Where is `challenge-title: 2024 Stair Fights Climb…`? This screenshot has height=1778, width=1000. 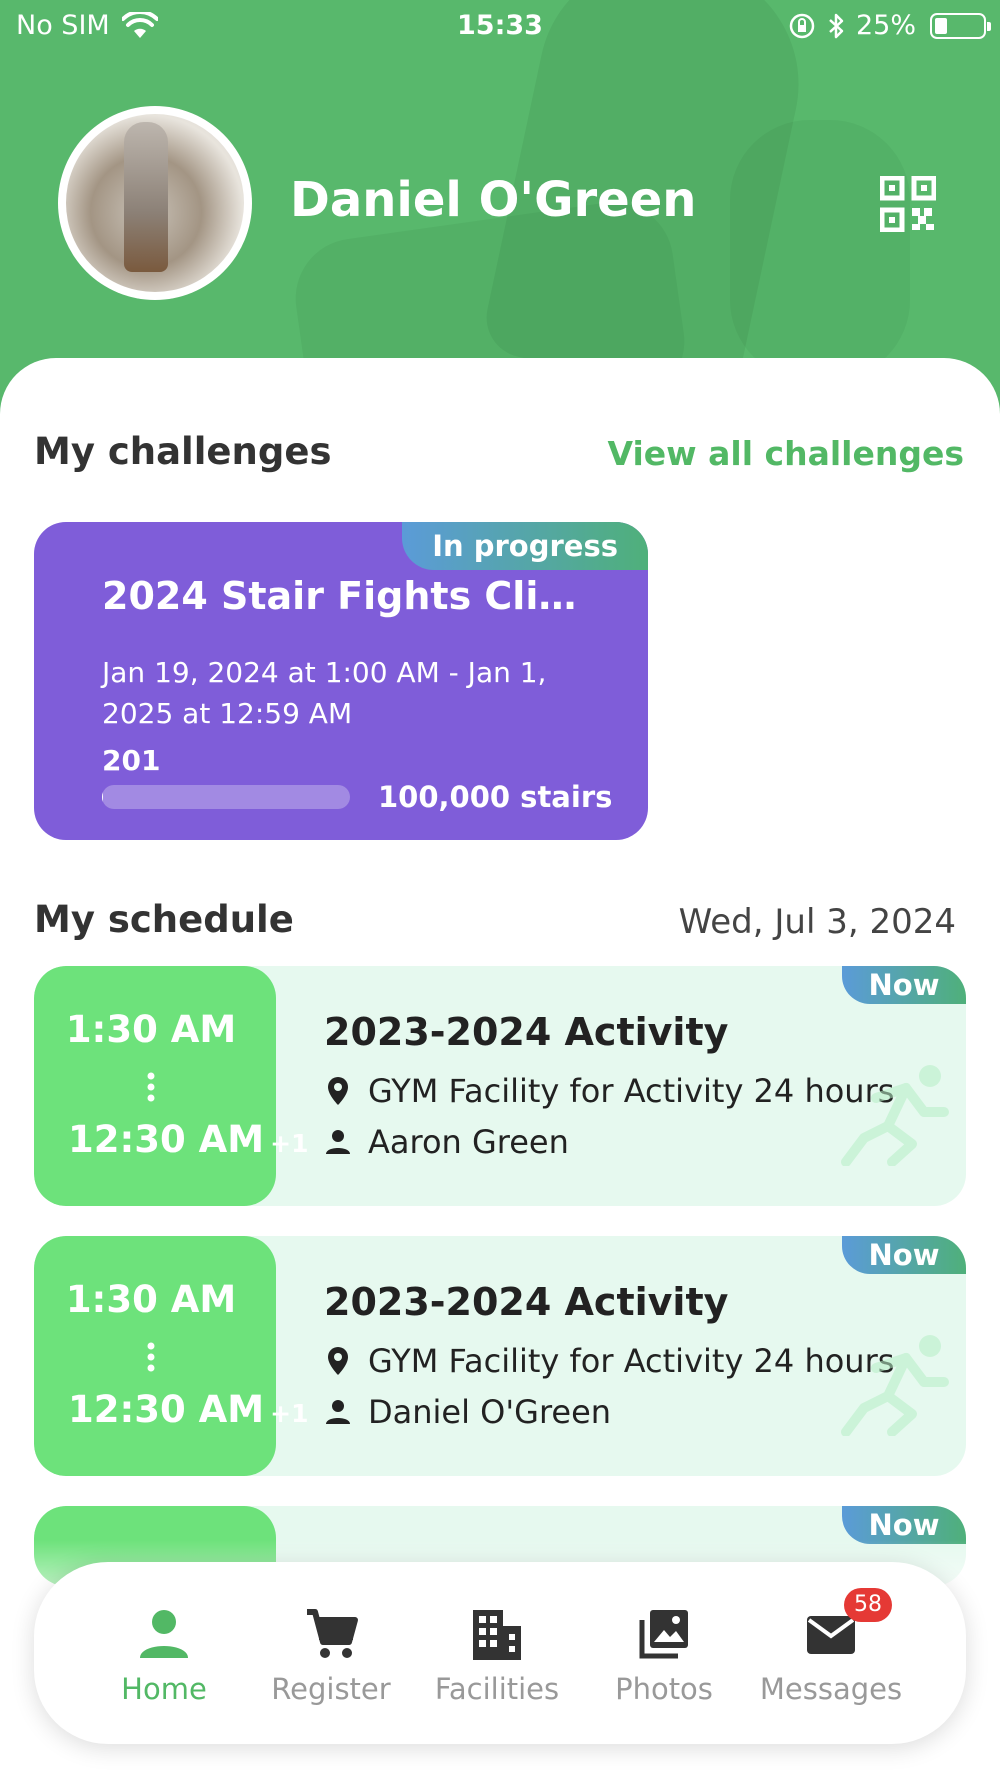 challenge-title: 2024 Stair Fights Climb… is located at coordinates (347, 596).